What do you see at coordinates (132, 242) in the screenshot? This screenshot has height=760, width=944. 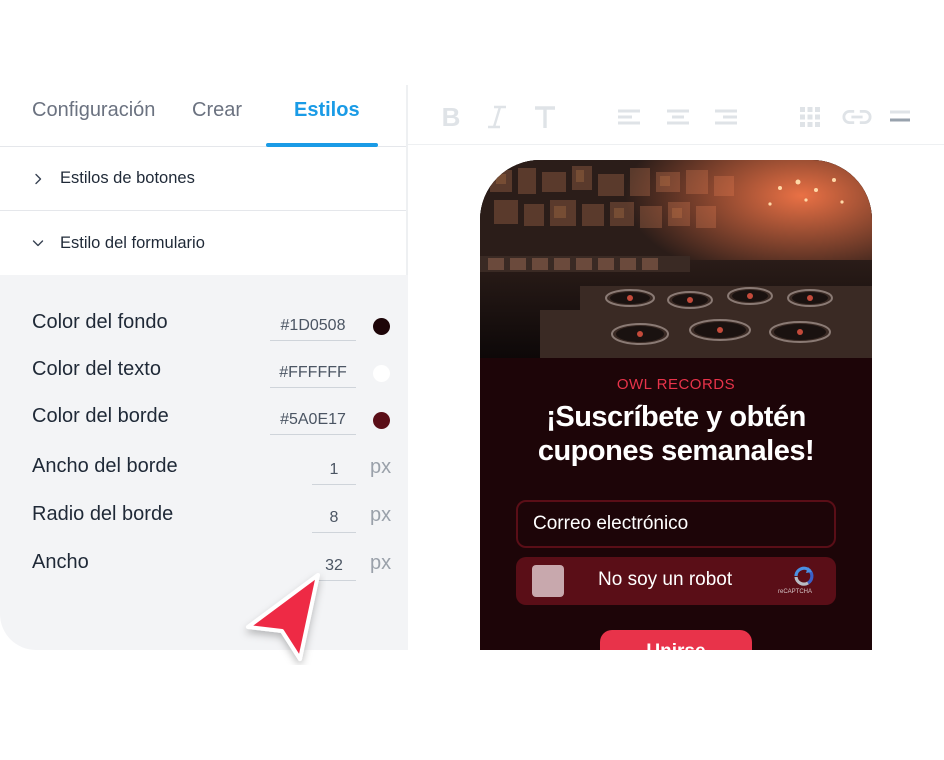 I see `accordion-label: Estilo del formulario` at bounding box center [132, 242].